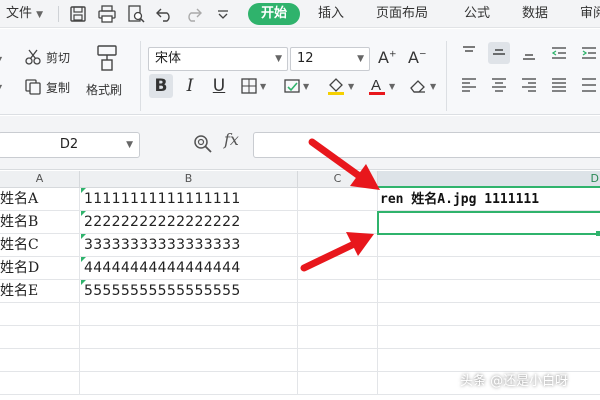 The height and width of the screenshot is (400, 600). Describe the element at coordinates (340, 86) in the screenshot. I see `fill-color-button: ▼` at that location.